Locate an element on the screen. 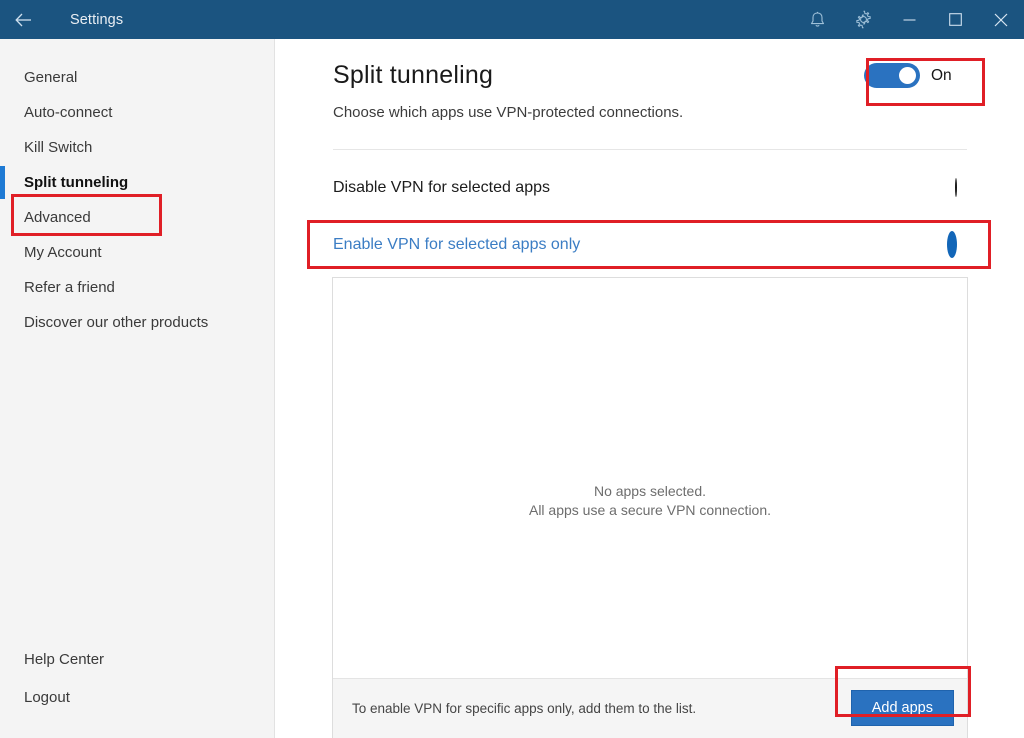 This screenshot has height=738, width=1024. option-label: Enable VPN for selected apps only is located at coordinates (457, 244).